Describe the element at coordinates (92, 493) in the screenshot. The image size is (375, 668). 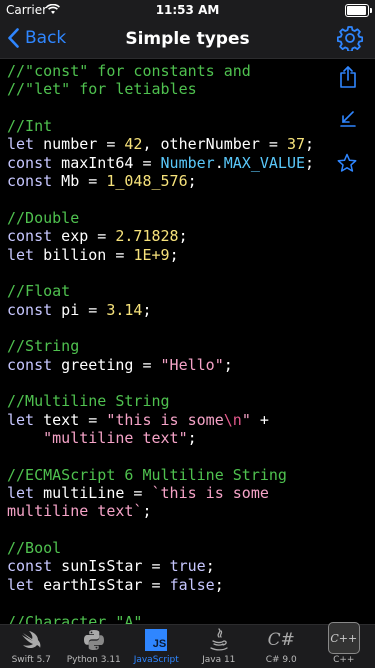
I see `code-token: multiLine =` at that location.